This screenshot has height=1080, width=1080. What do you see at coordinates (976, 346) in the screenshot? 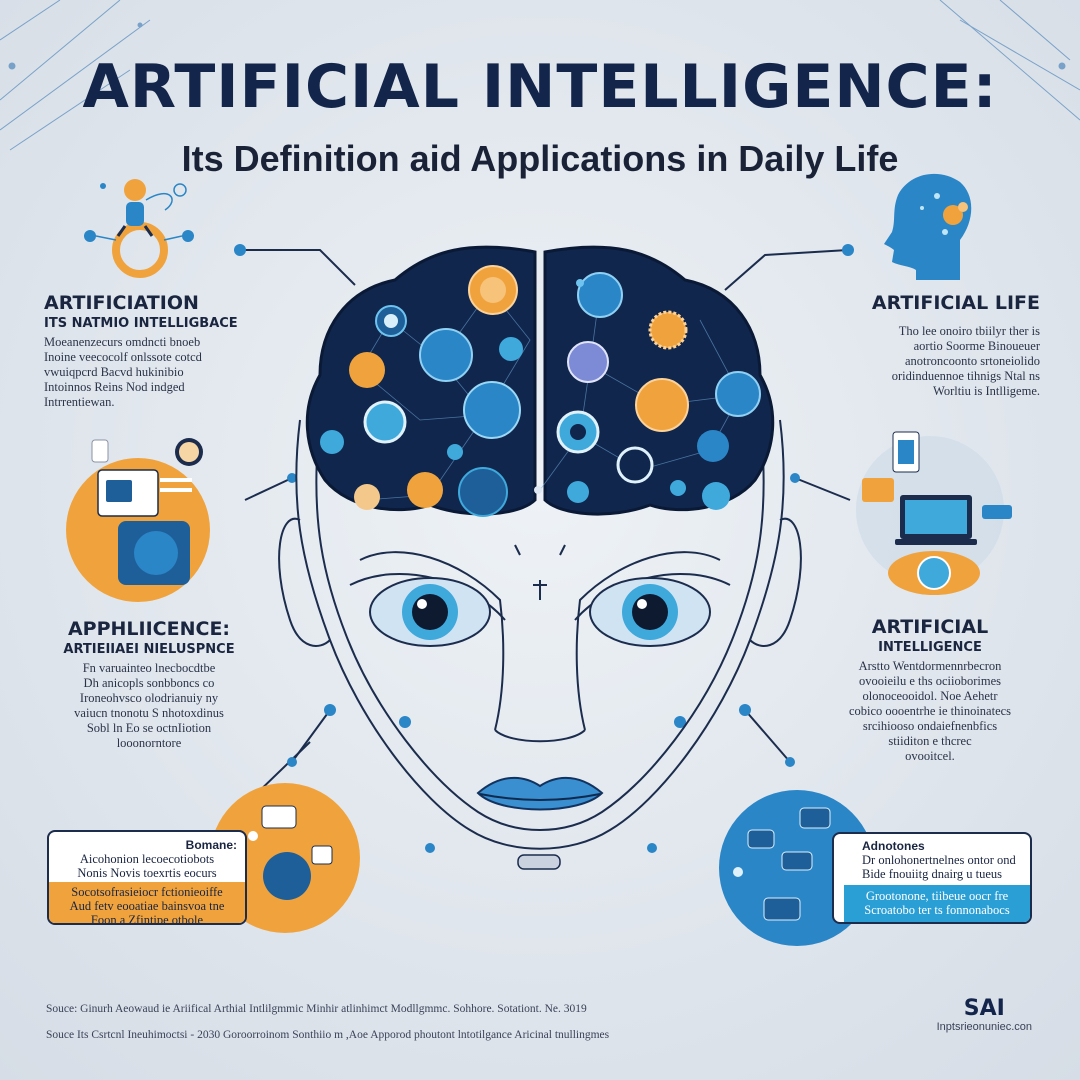
I see `section-line: aortio Soorme Binoueuer` at bounding box center [976, 346].